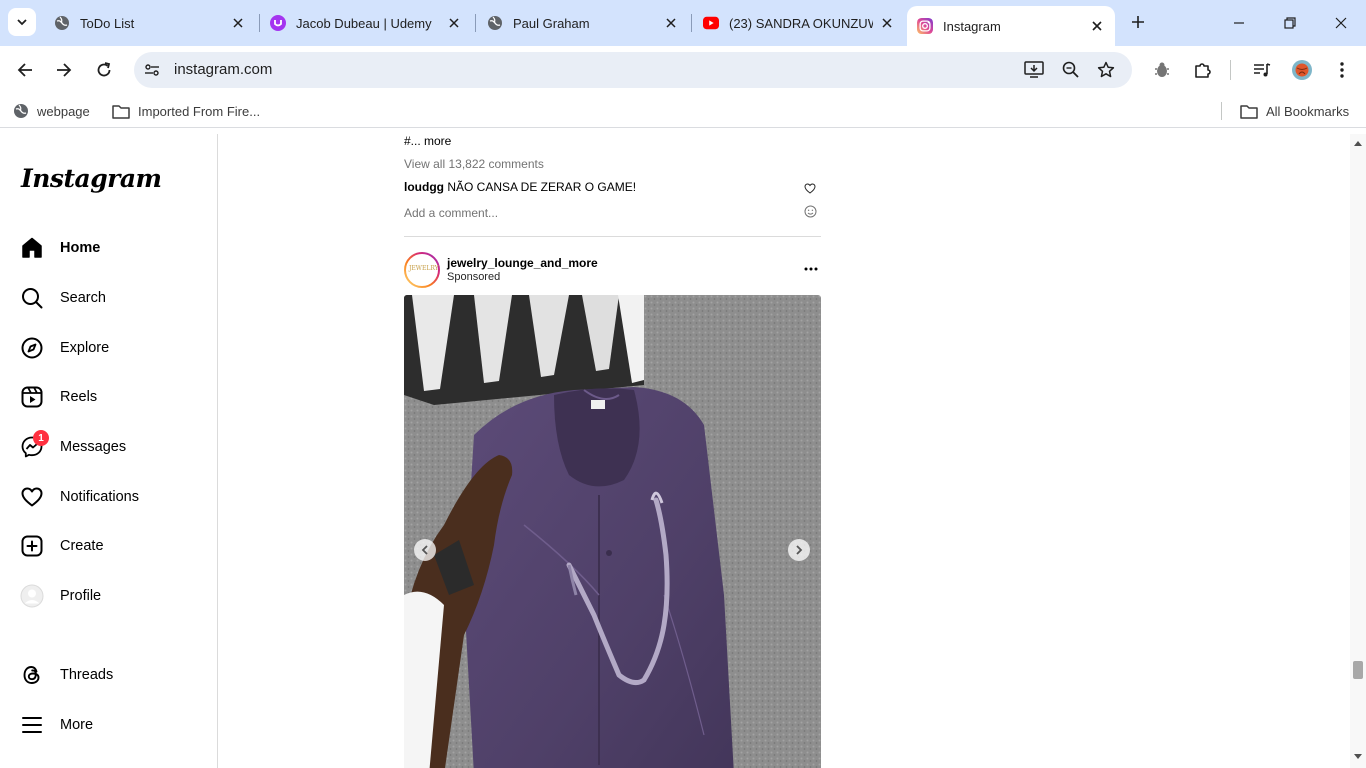  I want to click on profile-avatar-button, so click(1302, 70).